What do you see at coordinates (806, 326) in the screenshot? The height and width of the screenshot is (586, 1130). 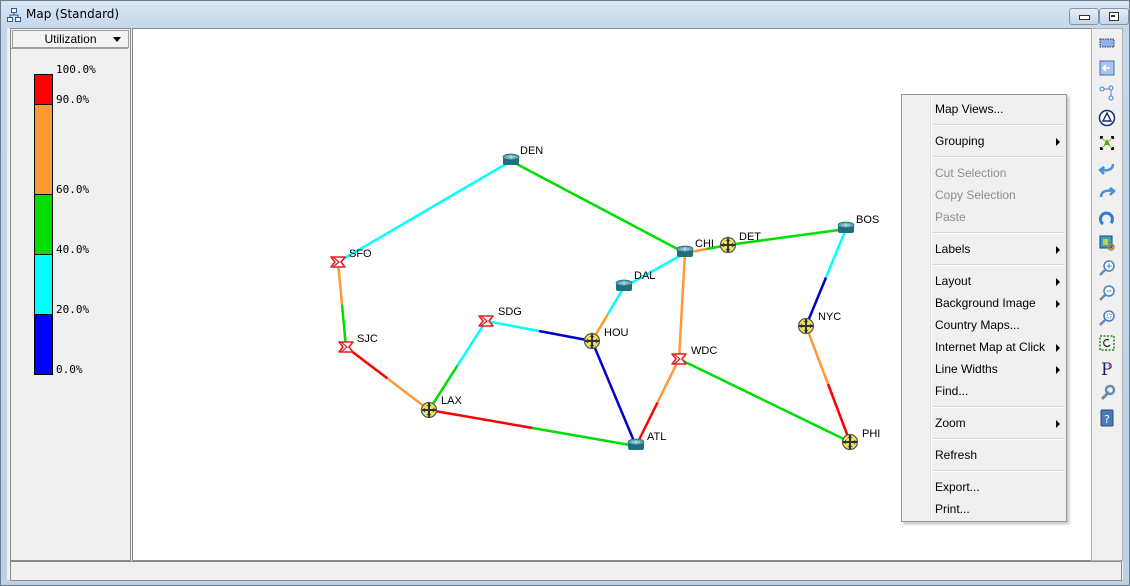 I see `node-nyc` at bounding box center [806, 326].